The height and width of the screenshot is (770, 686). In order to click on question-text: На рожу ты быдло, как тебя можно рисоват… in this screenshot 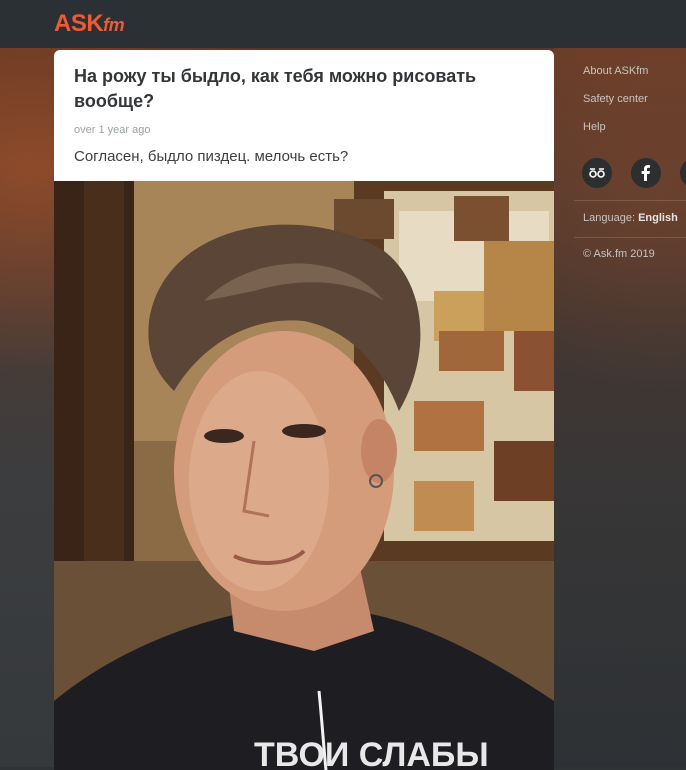, I will do `click(275, 88)`.